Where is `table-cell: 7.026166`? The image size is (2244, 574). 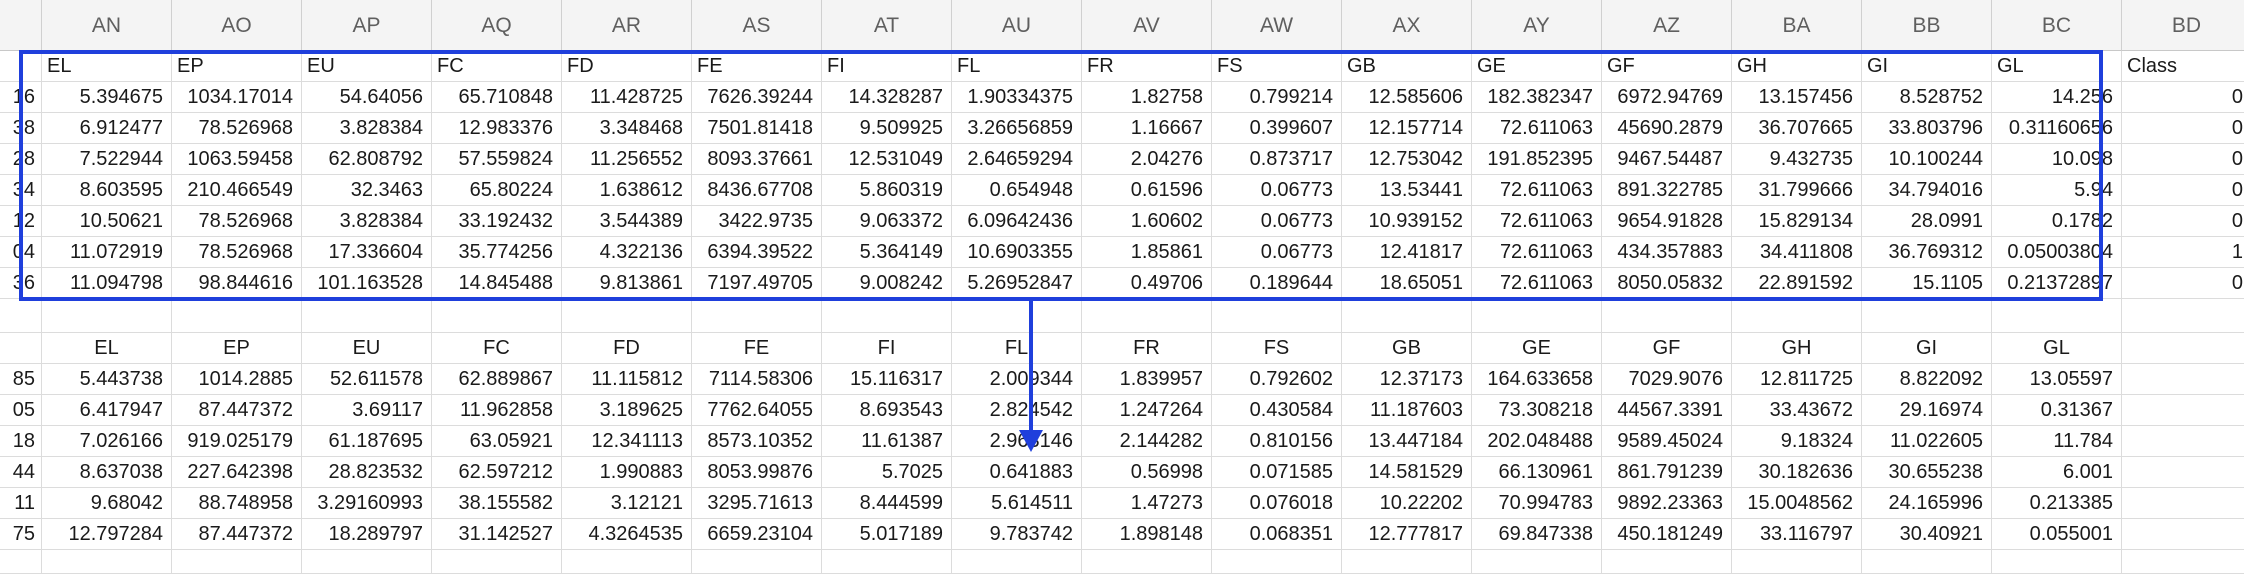
table-cell: 7.026166 is located at coordinates (107, 441).